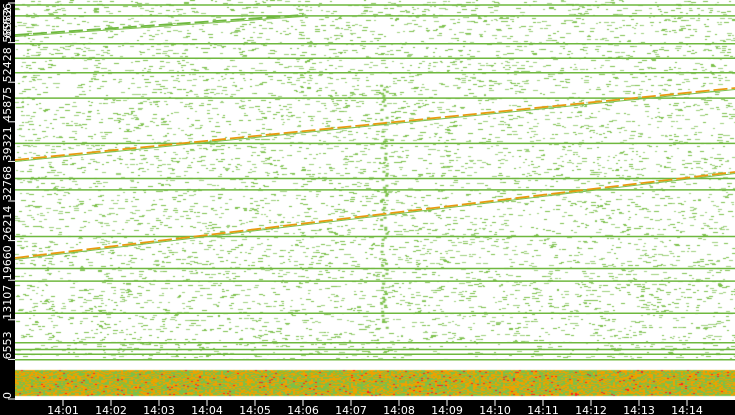 Image resolution: width=735 pixels, height=415 pixels. Describe the element at coordinates (7, 64) in the screenshot. I see `y-tick-label: 52428` at that location.